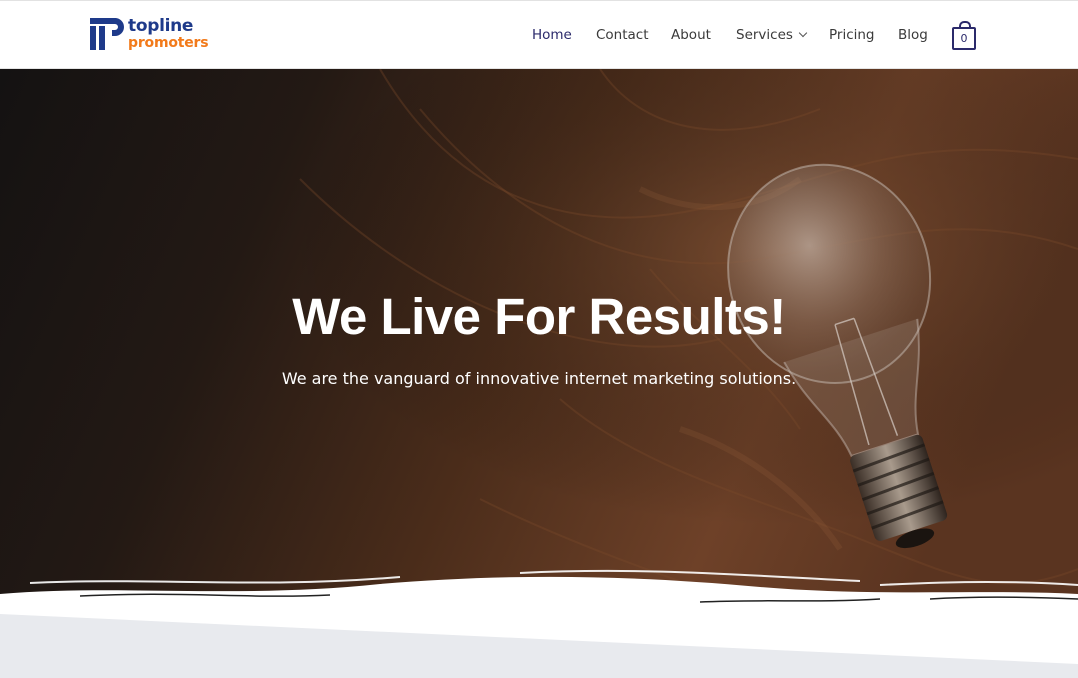 The width and height of the screenshot is (1078, 678). What do you see at coordinates (803, 33) in the screenshot?
I see `chevron-down-icon` at bounding box center [803, 33].